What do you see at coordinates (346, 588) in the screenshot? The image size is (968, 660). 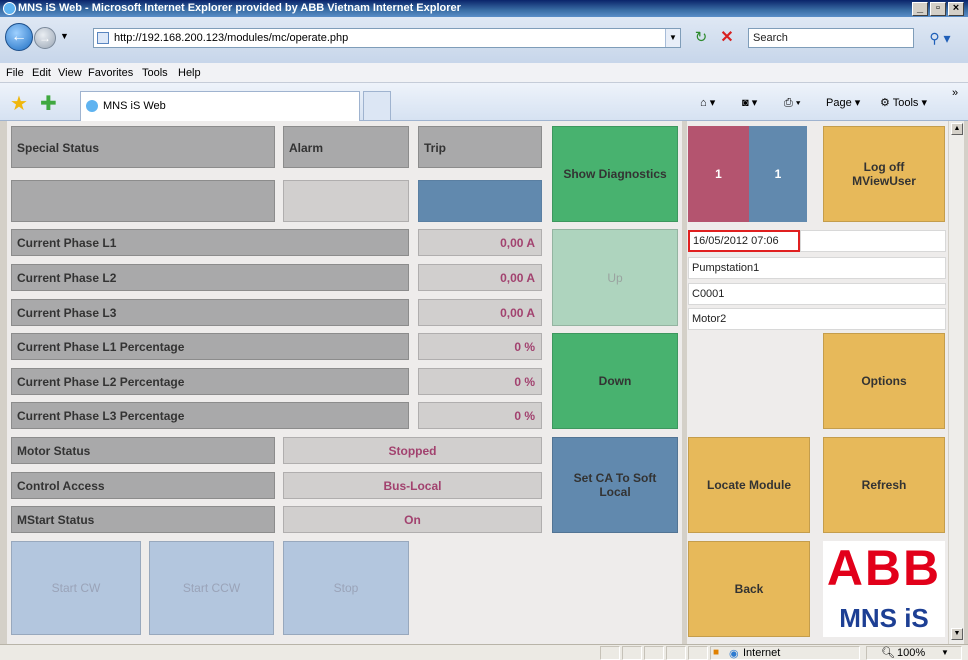 I see `stop-button: Stop` at bounding box center [346, 588].